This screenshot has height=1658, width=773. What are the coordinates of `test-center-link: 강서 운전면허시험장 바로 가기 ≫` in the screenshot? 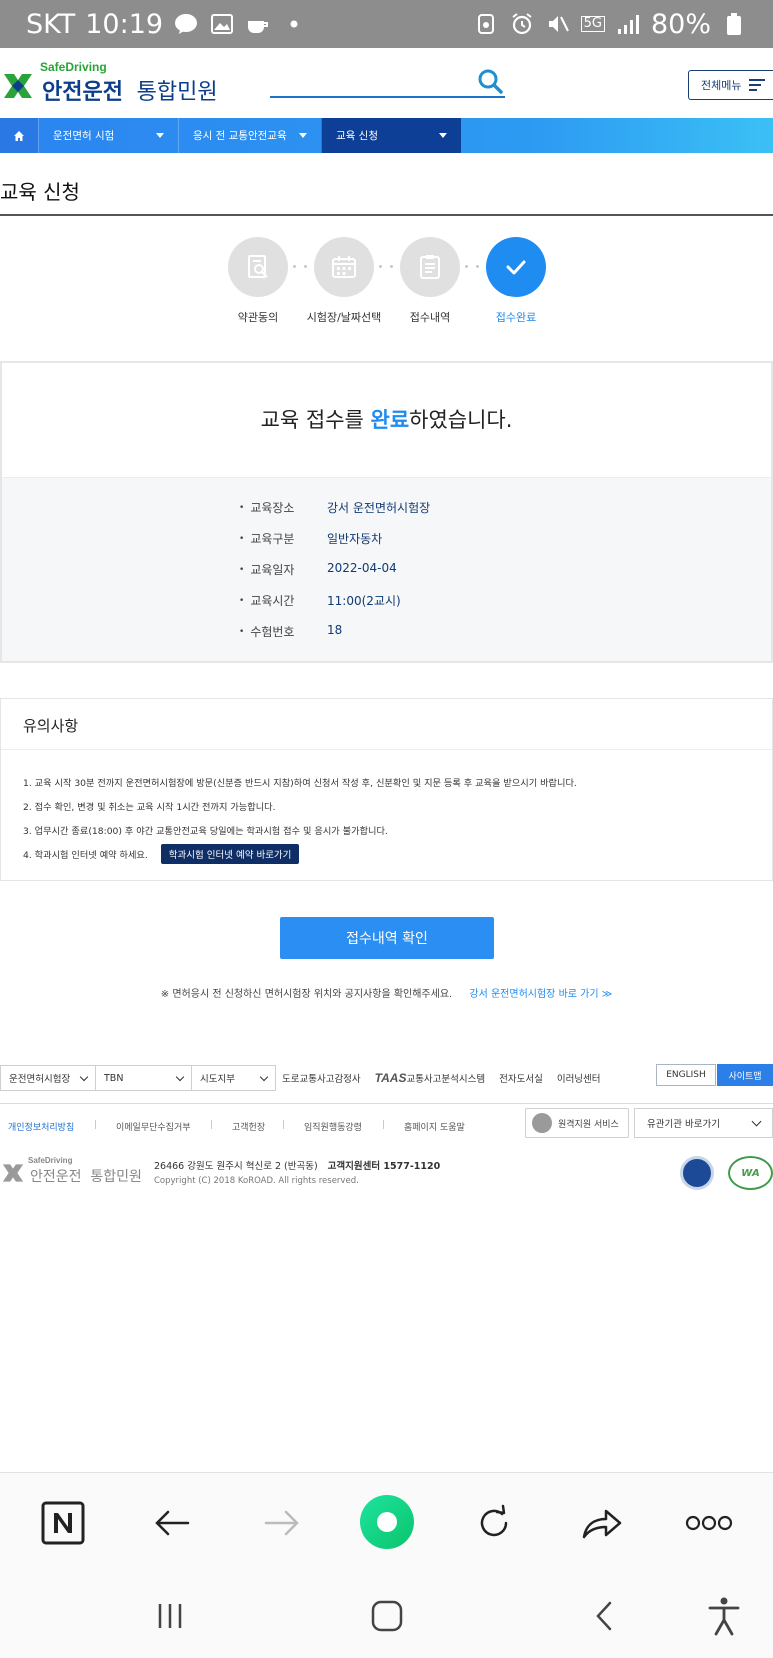 It's located at (540, 994).